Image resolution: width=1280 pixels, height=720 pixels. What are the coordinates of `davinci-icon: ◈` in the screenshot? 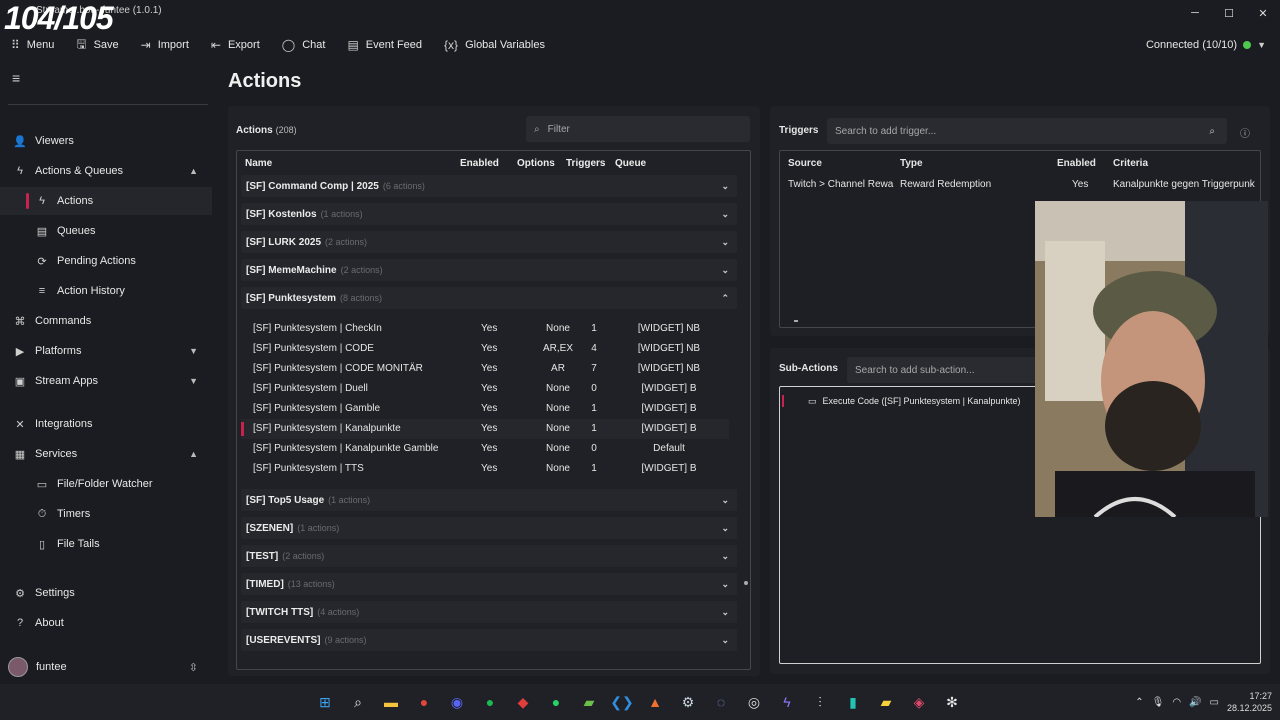 It's located at (919, 702).